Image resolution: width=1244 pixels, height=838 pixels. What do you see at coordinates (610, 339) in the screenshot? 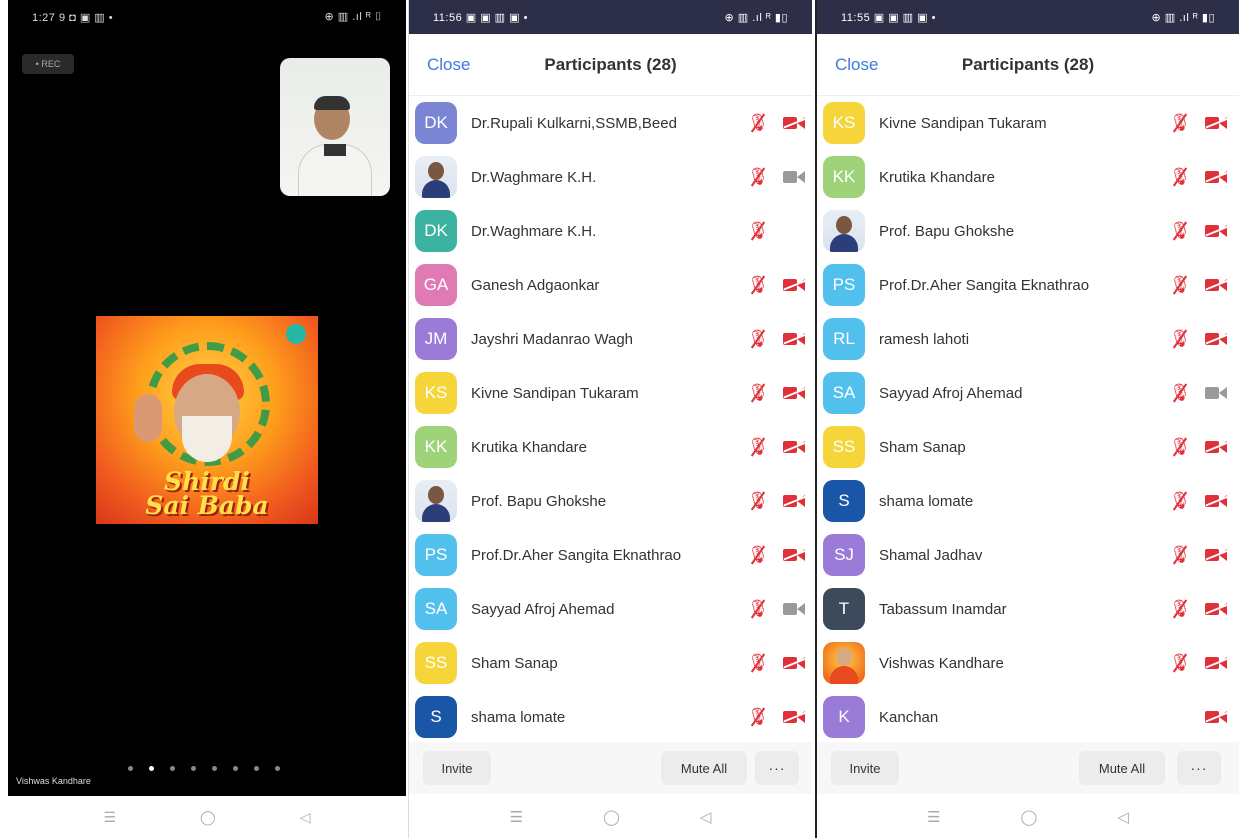
I see `participant-row: JM Jayshri Madanrao Wagh 🎙` at bounding box center [610, 339].